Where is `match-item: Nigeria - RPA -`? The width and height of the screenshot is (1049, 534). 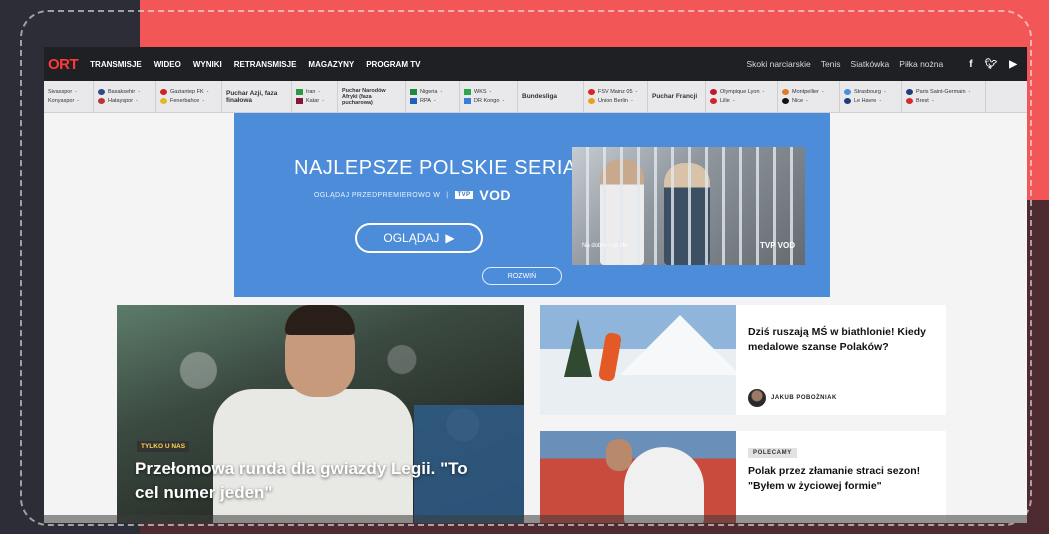
match-item: Nigeria - RPA - is located at coordinates (433, 96).